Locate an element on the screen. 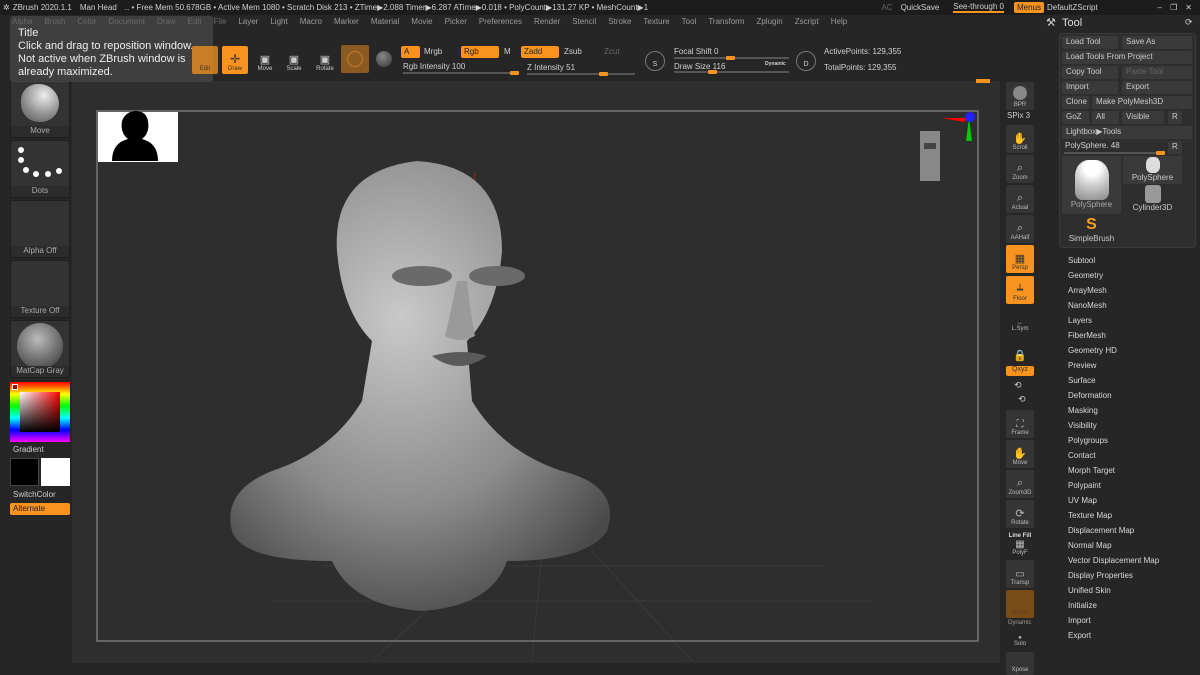  stroke-sphere-icon is located at coordinates (384, 59).